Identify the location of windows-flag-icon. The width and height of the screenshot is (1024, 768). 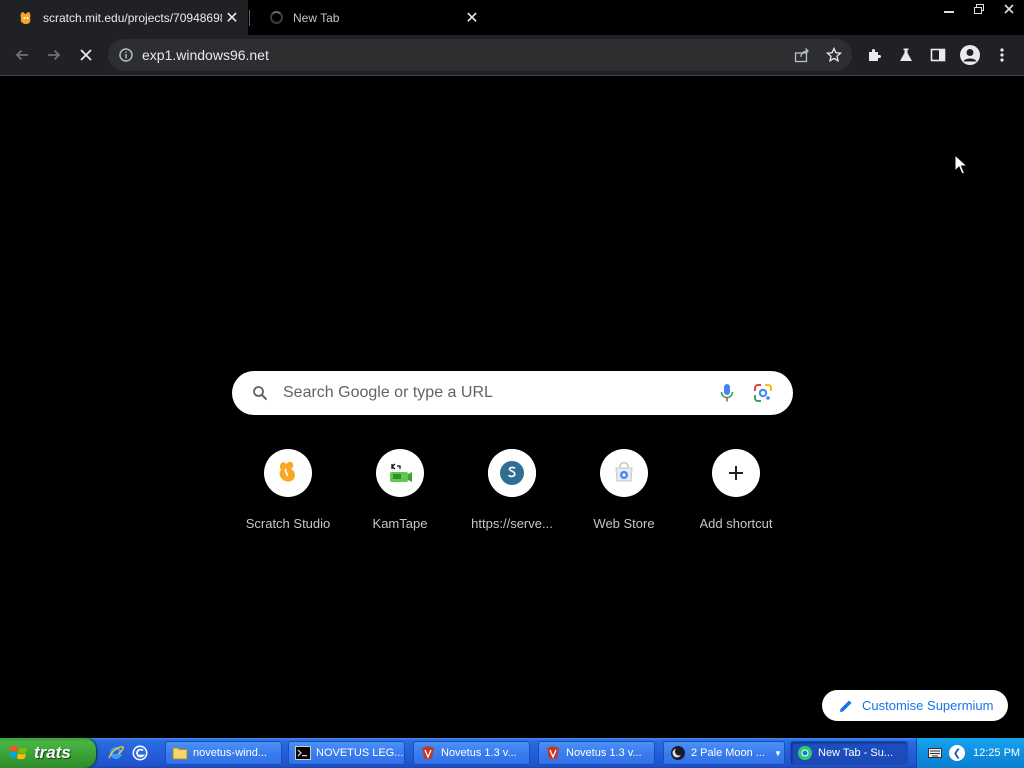
(18, 752).